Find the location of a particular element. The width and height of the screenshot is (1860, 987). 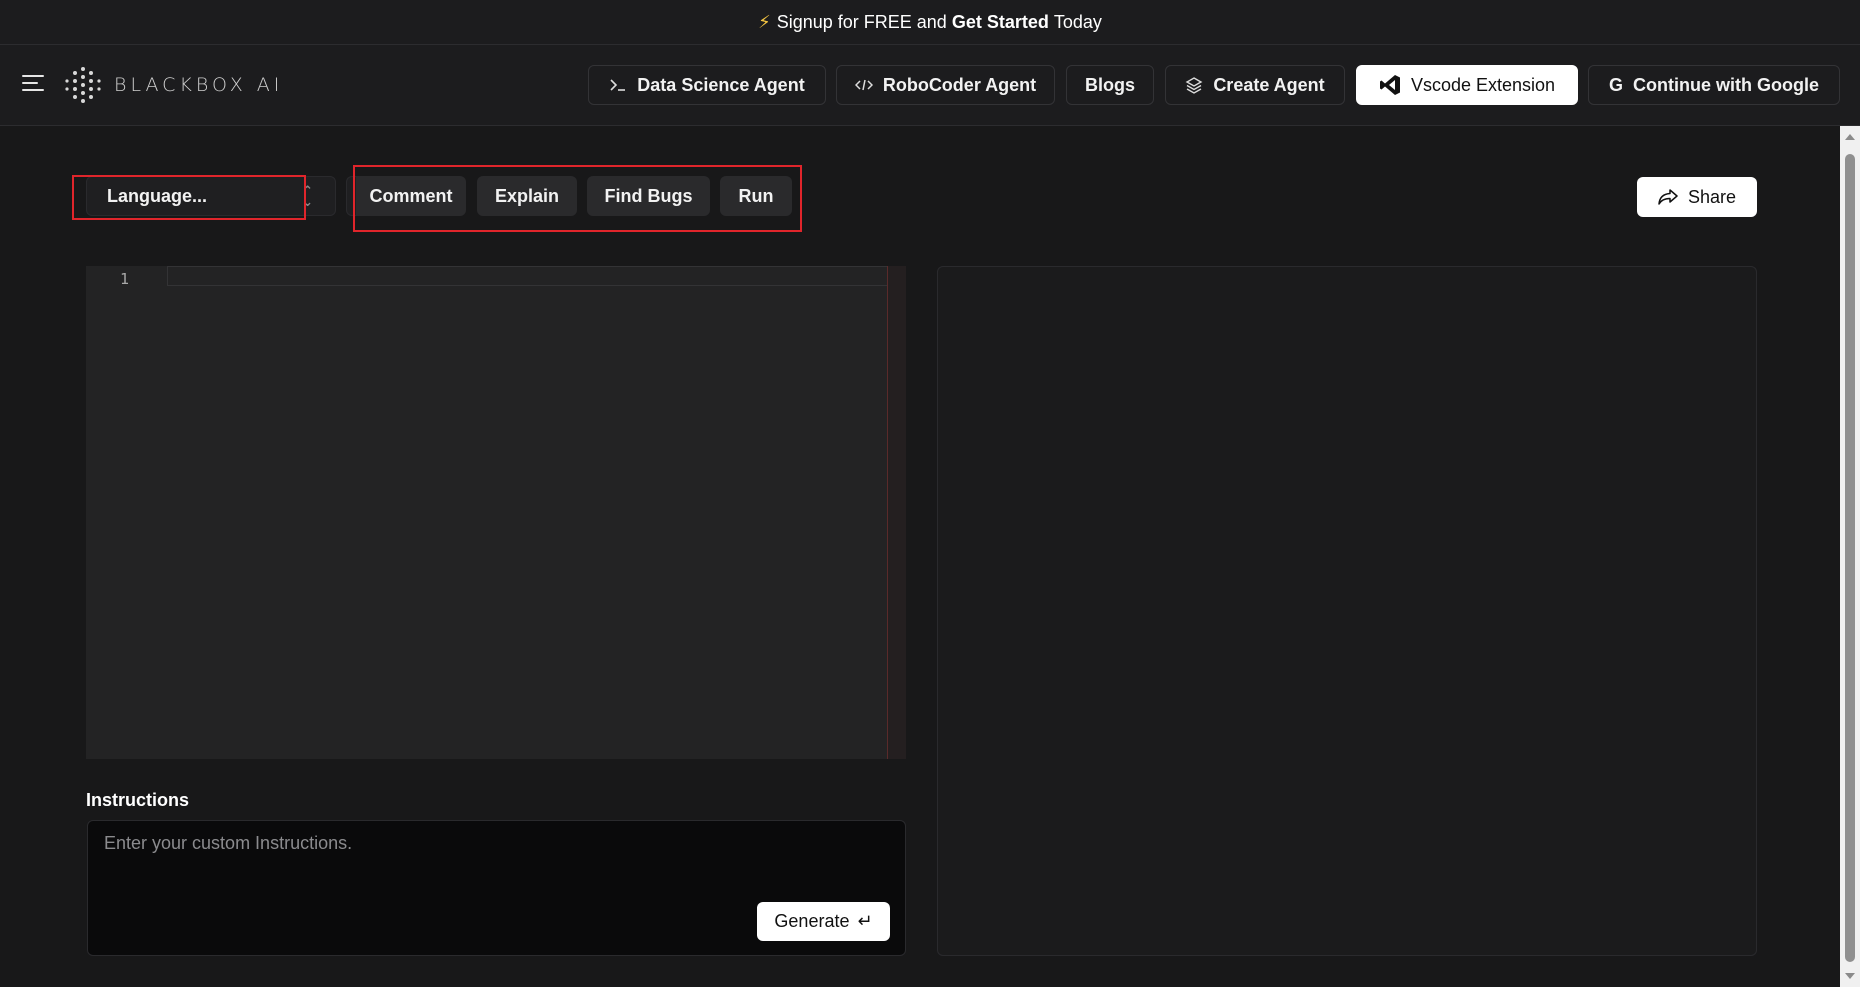

toolbar-divider is located at coordinates (351, 196).